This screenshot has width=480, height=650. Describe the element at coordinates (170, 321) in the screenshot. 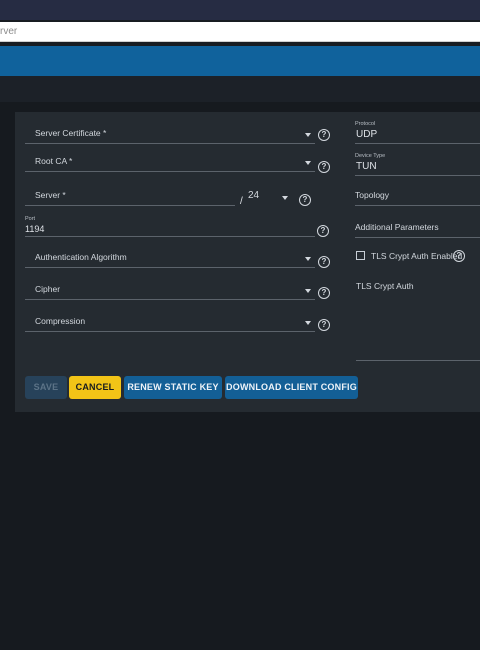

I see `compression-select: Compression` at that location.